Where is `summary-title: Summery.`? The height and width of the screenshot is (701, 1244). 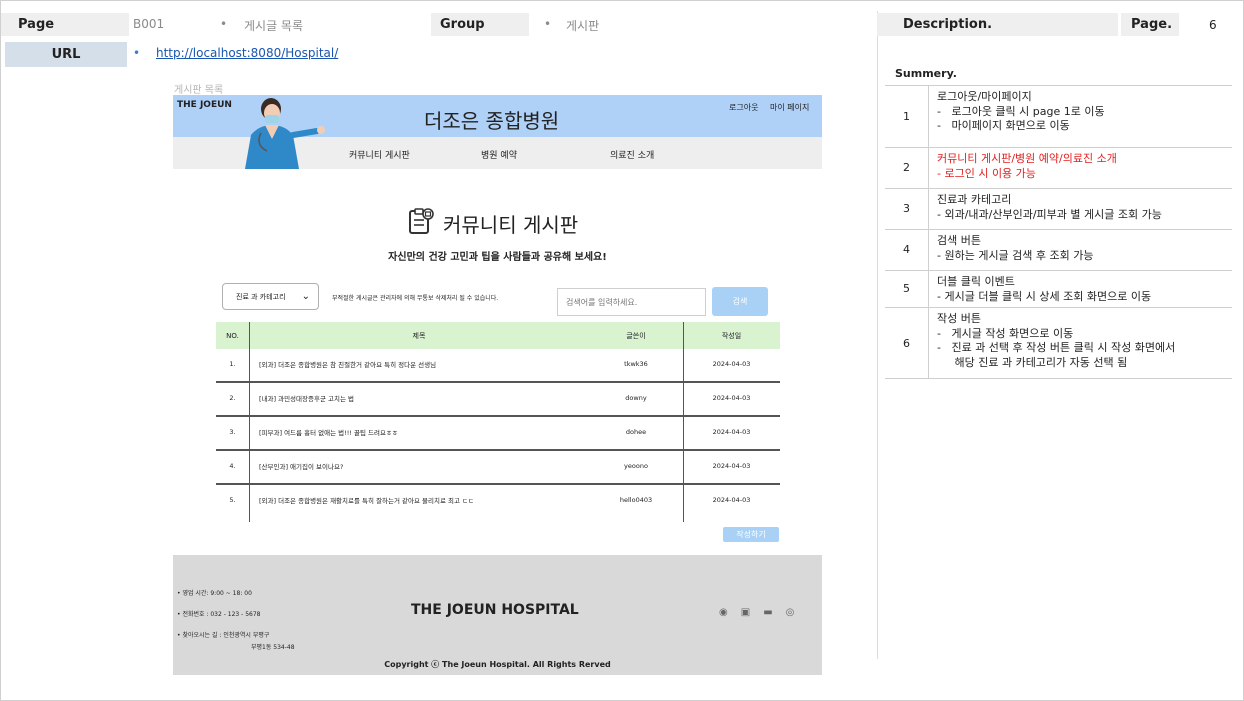 summary-title: Summery. is located at coordinates (926, 73).